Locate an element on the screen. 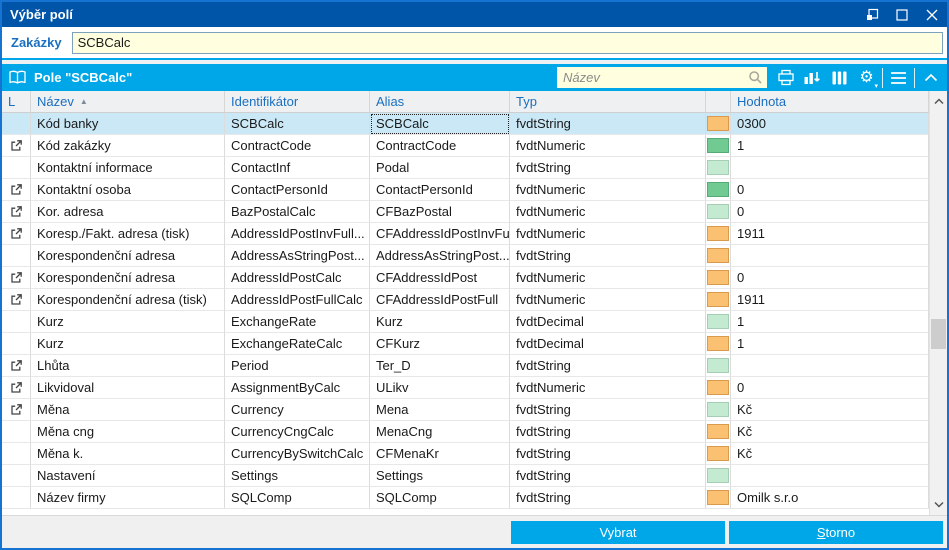 This screenshot has width=949, height=550. header-link-column: L is located at coordinates (16, 102).